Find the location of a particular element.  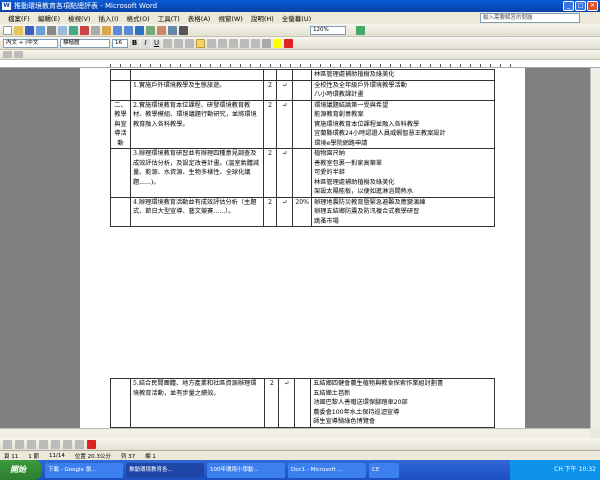

show-hide-icon is located at coordinates (183, 30).